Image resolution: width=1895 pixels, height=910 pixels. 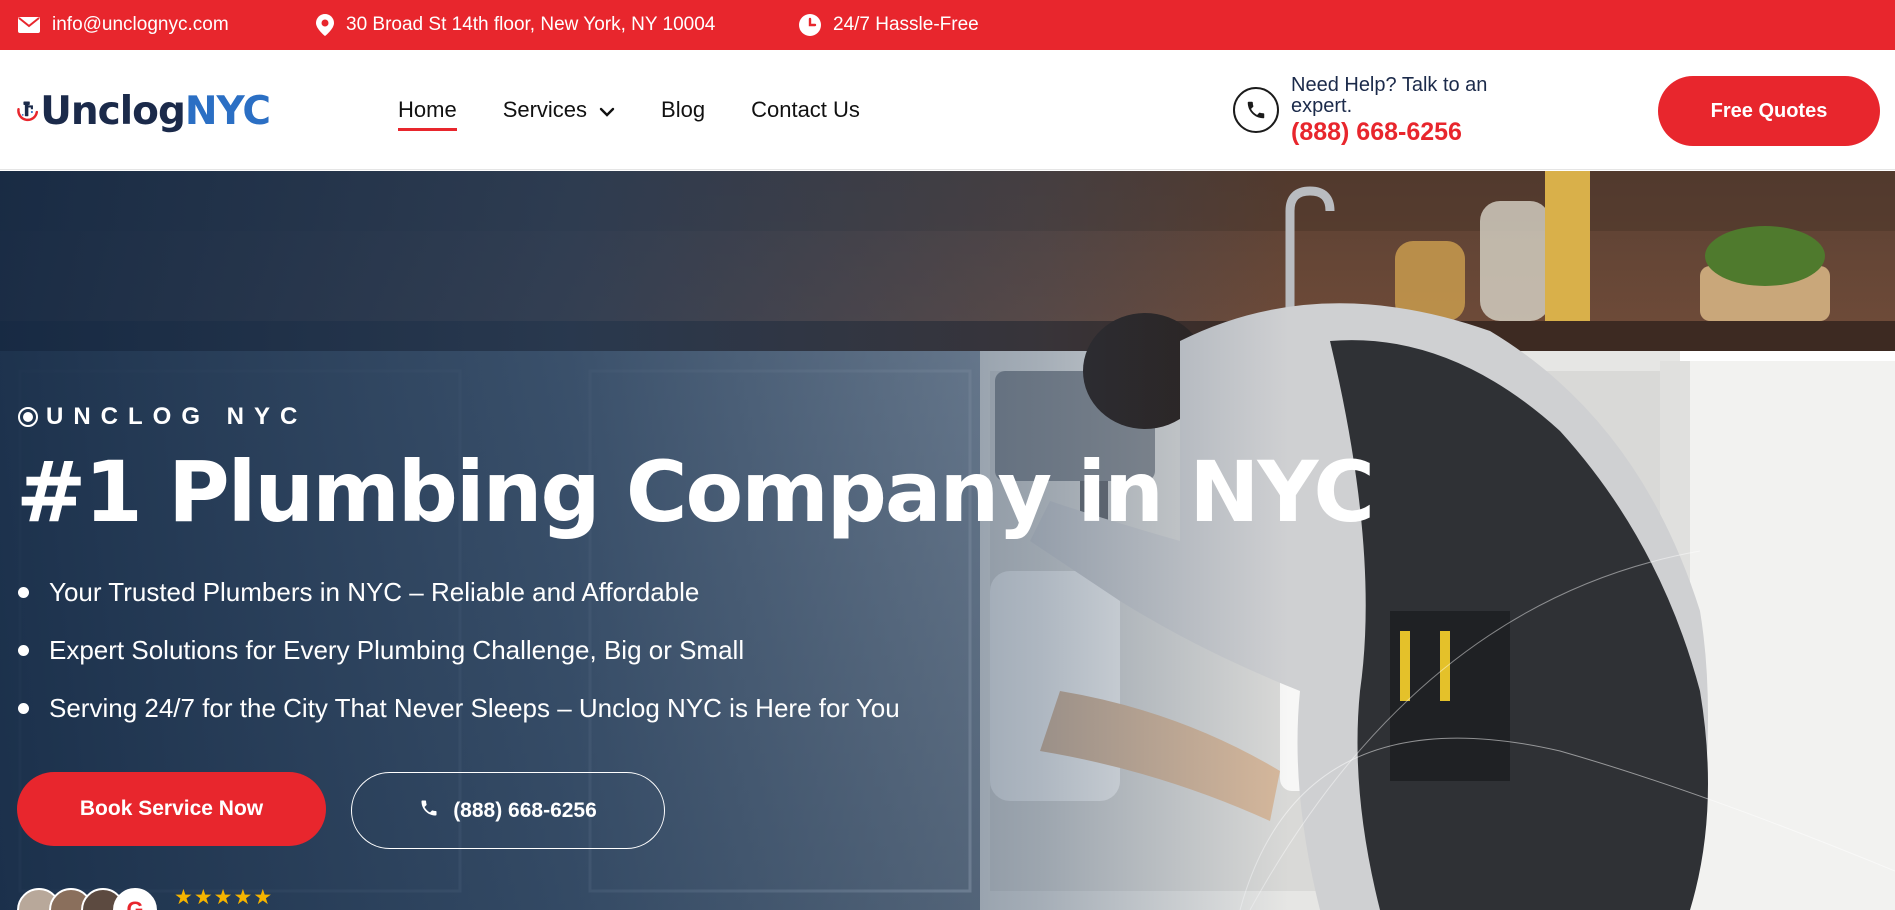 I want to click on nav-blog-label: Blog, so click(x=683, y=109).